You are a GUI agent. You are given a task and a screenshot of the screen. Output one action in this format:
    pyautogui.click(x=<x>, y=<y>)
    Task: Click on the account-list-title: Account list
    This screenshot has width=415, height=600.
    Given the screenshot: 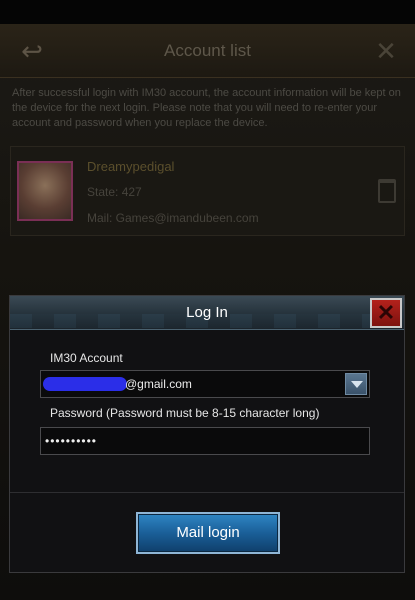 What is the action you would take?
    pyautogui.click(x=207, y=50)
    